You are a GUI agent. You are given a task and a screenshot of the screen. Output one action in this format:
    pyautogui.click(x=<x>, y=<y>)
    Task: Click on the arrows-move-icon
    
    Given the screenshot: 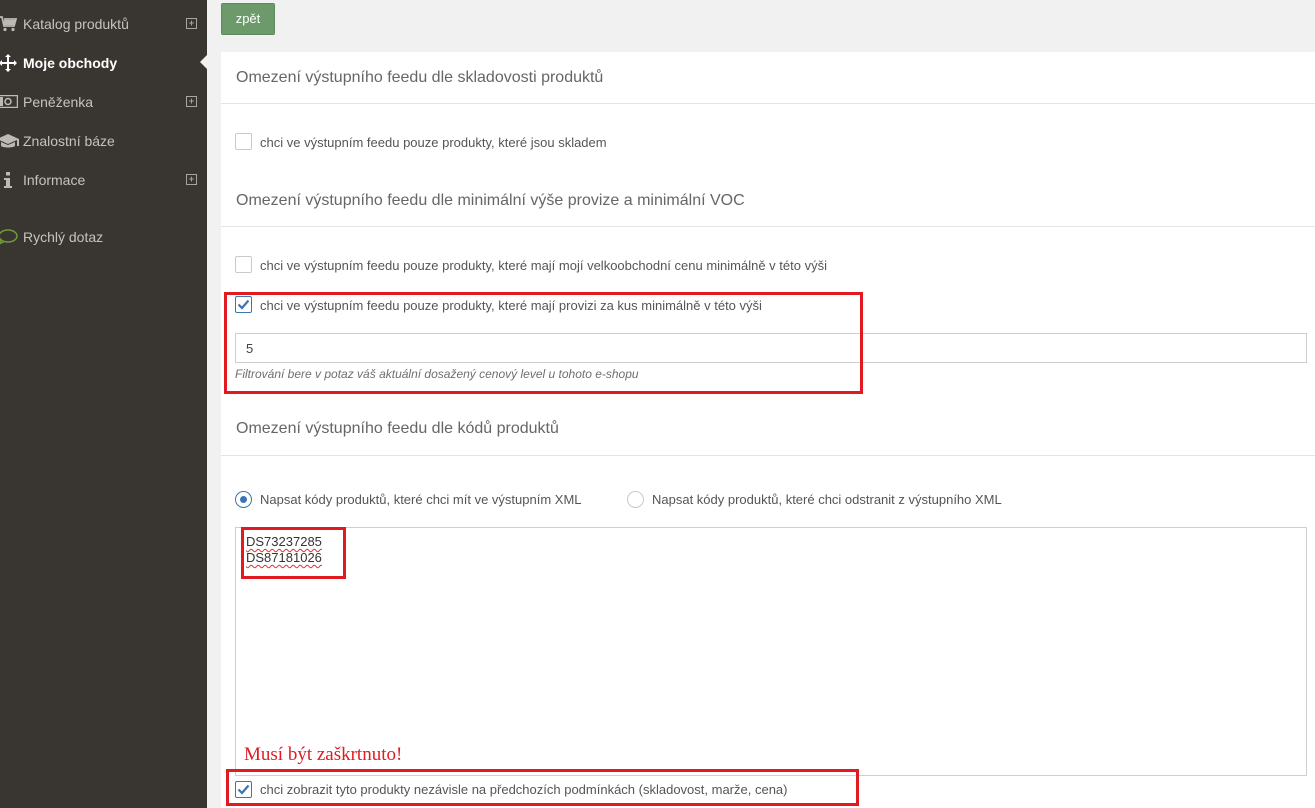 What is the action you would take?
    pyautogui.click(x=11, y=62)
    